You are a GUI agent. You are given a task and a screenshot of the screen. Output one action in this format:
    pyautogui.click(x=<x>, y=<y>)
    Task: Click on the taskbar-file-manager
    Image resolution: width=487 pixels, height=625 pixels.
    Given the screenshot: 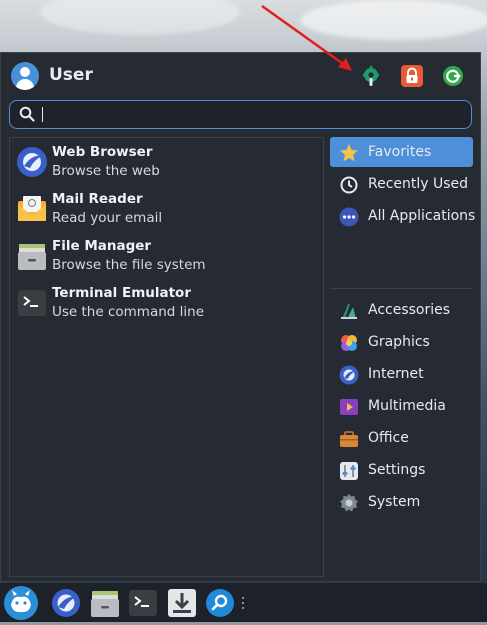 What is the action you would take?
    pyautogui.click(x=105, y=603)
    